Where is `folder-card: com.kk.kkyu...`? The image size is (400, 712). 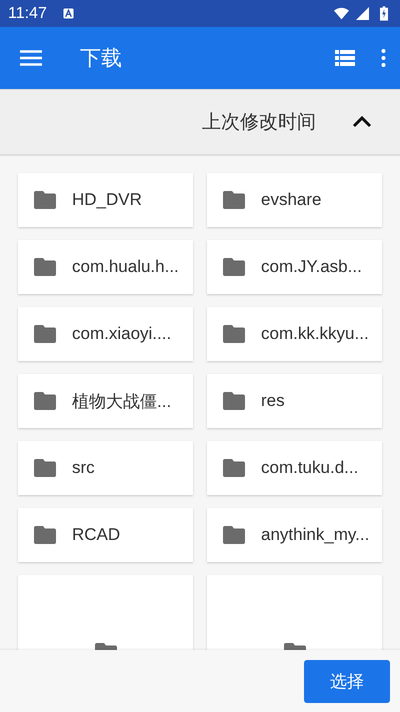 folder-card: com.kk.kkyu... is located at coordinates (294, 334).